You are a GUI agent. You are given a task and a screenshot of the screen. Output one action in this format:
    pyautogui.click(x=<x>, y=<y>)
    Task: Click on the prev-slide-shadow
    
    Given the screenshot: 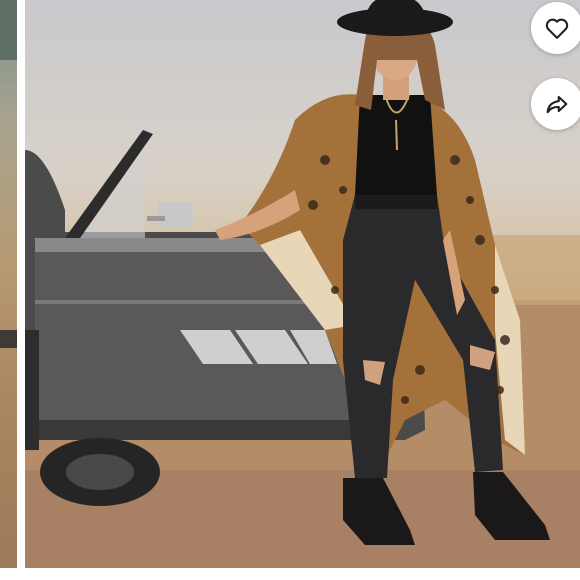 What is the action you would take?
    pyautogui.click(x=8, y=339)
    